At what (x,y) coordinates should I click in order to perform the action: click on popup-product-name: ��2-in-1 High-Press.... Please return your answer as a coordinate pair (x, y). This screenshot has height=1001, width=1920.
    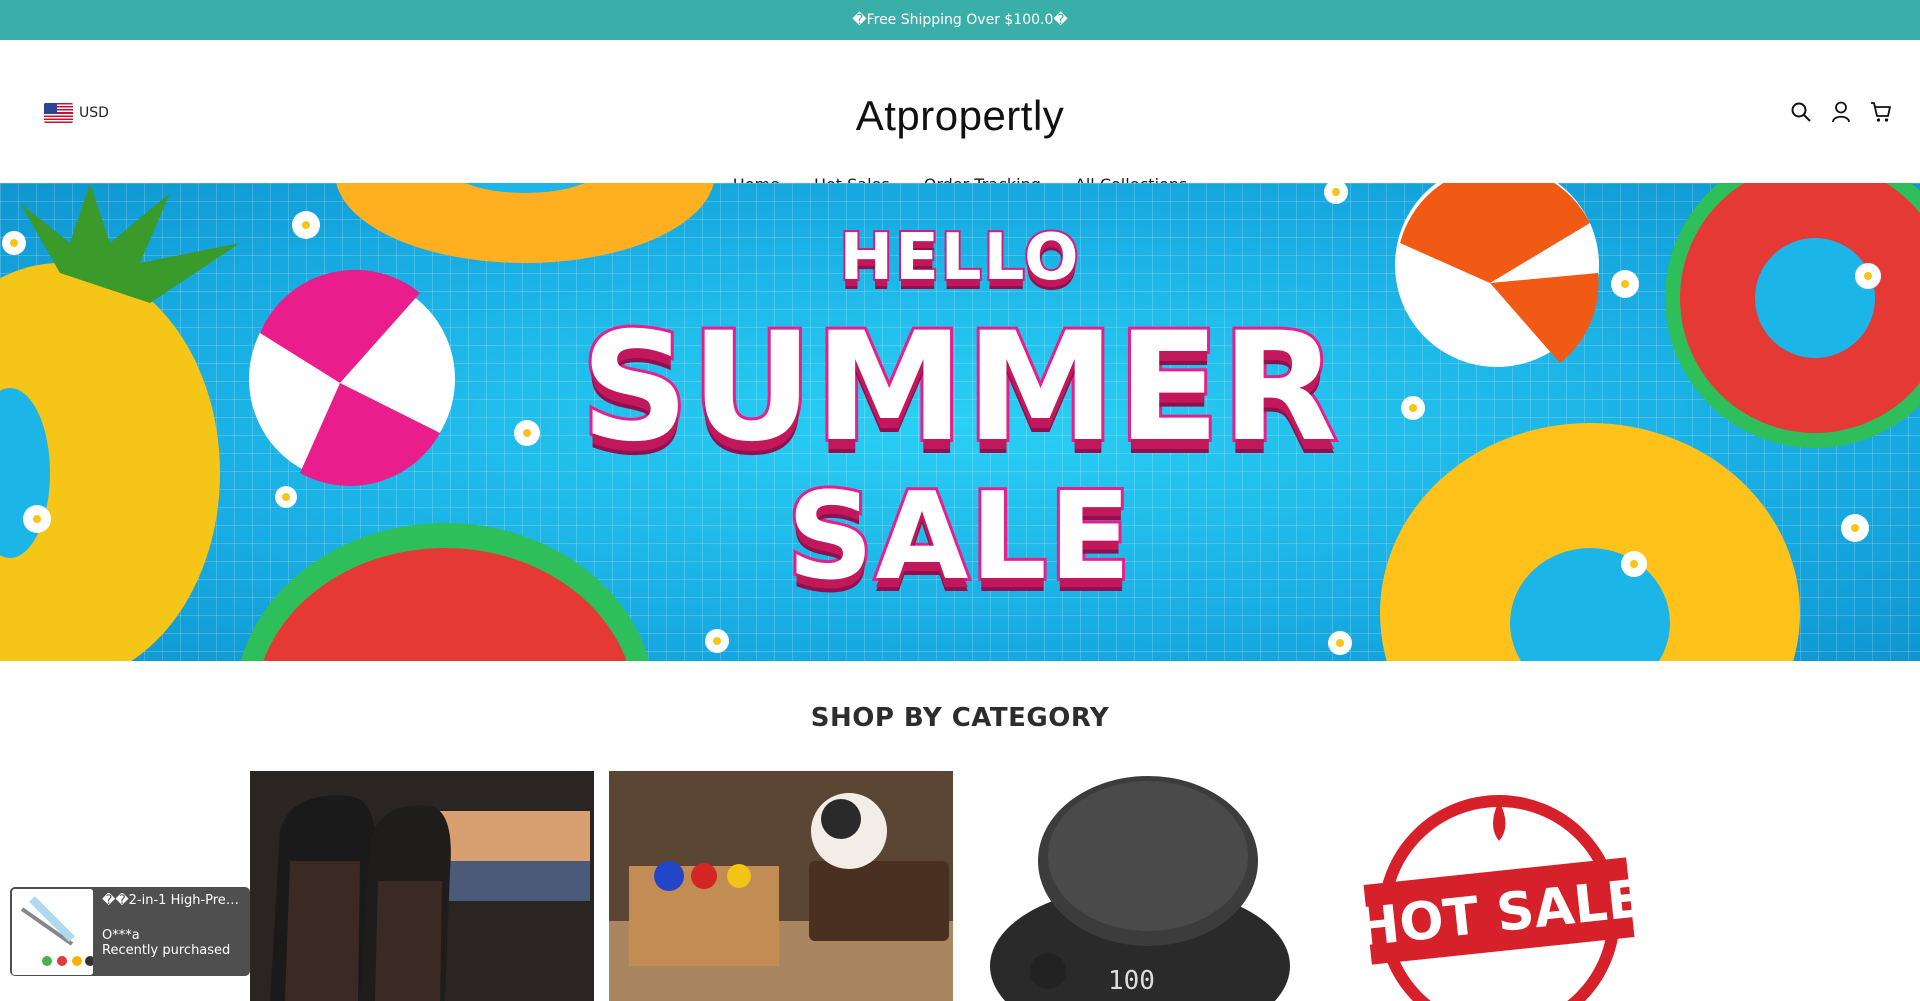
    Looking at the image, I should click on (172, 900).